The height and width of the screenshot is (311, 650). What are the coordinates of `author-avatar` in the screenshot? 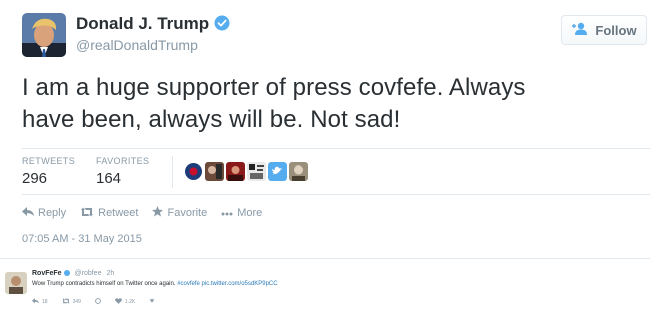 It's located at (44, 35).